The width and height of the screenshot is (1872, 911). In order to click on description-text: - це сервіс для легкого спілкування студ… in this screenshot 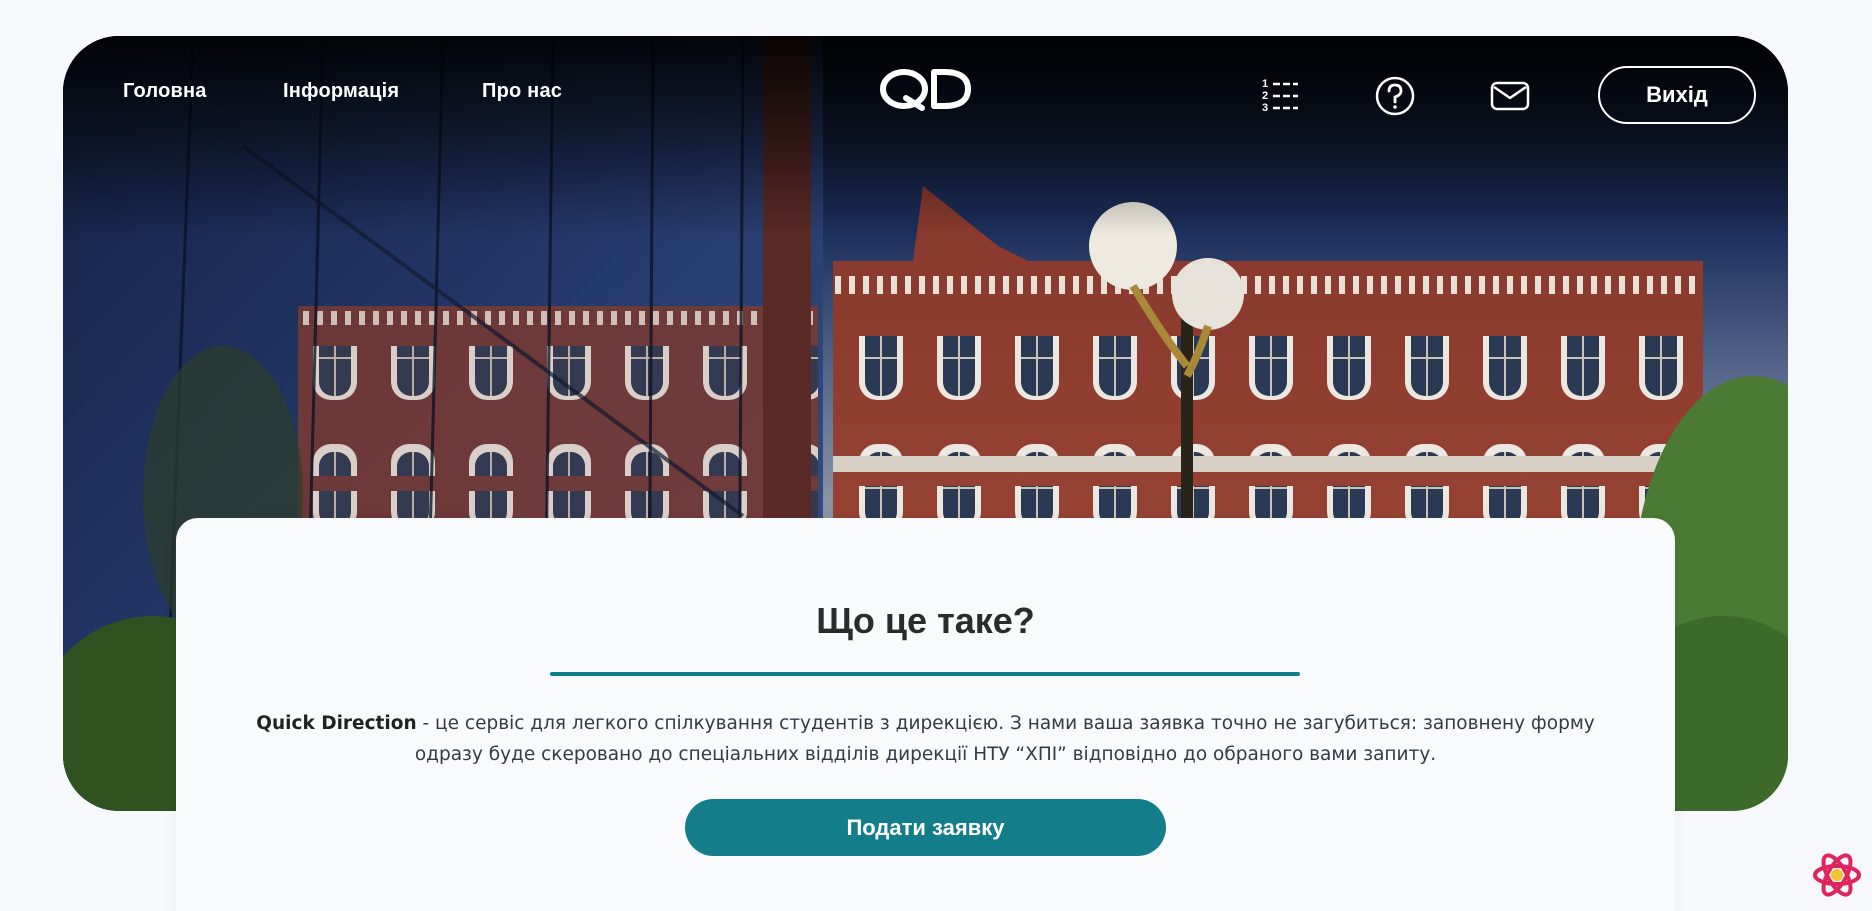, I will do `click(1004, 739)`.